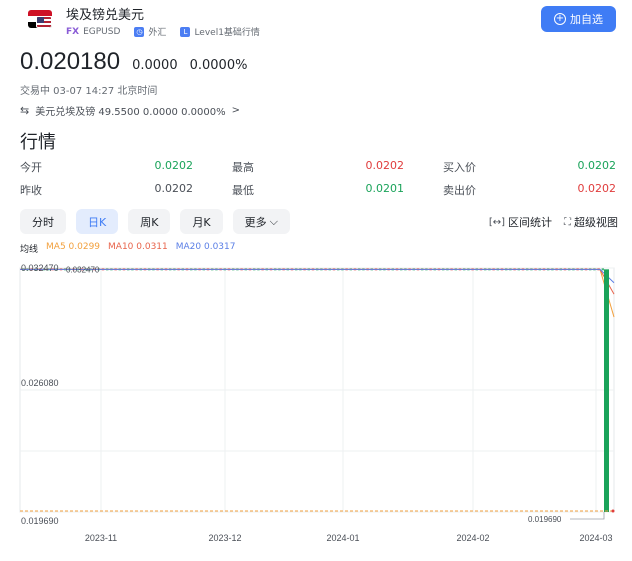 The width and height of the screenshot is (632, 561). I want to click on fx-tag: FX, so click(73, 31).